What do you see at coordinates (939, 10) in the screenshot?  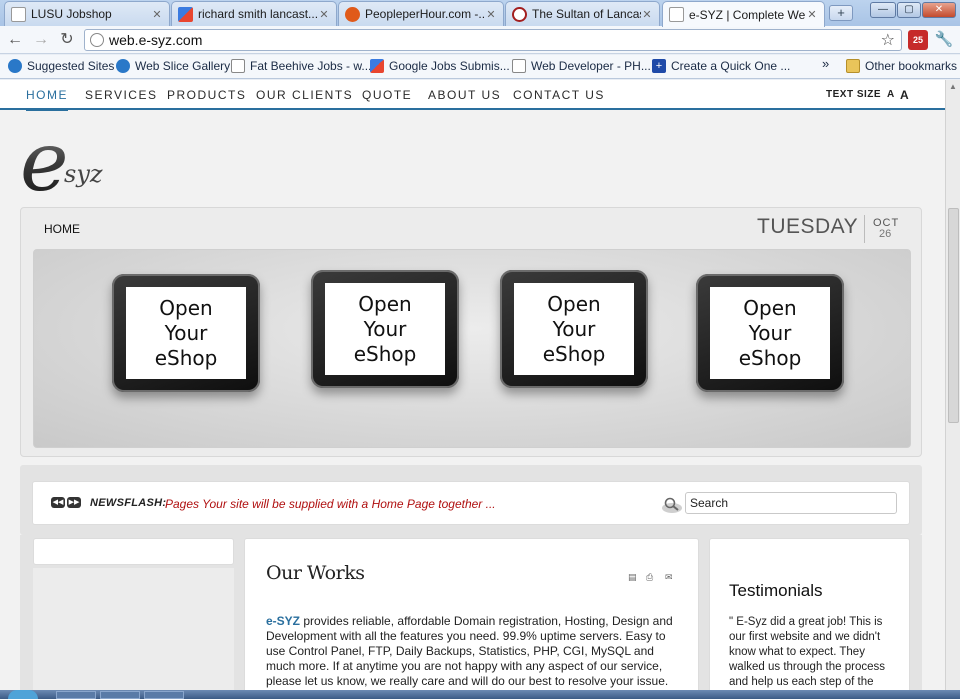 I see `close-window-button: ✕` at bounding box center [939, 10].